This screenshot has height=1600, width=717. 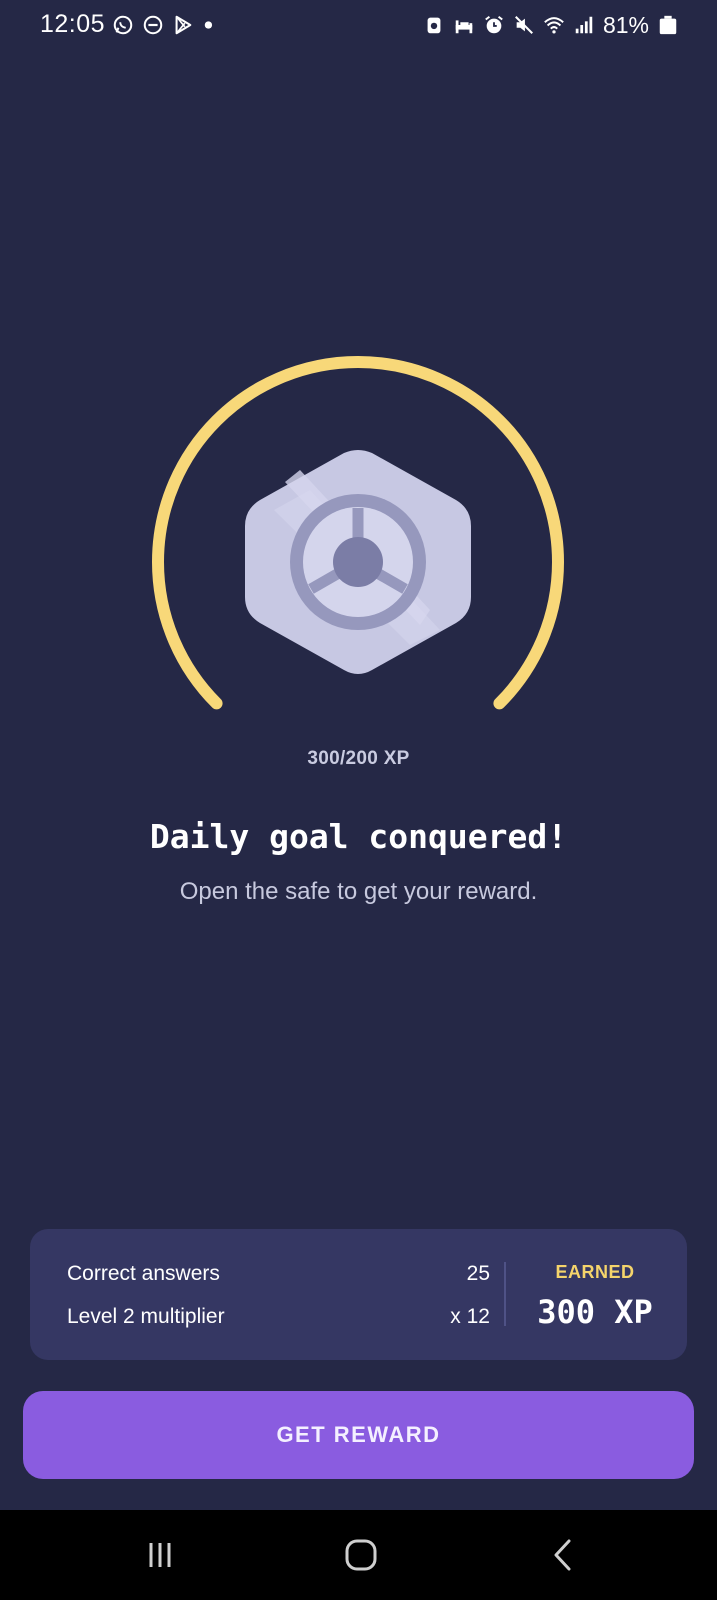 I want to click on xp-progress-text: 300/200 XP, so click(x=358, y=758).